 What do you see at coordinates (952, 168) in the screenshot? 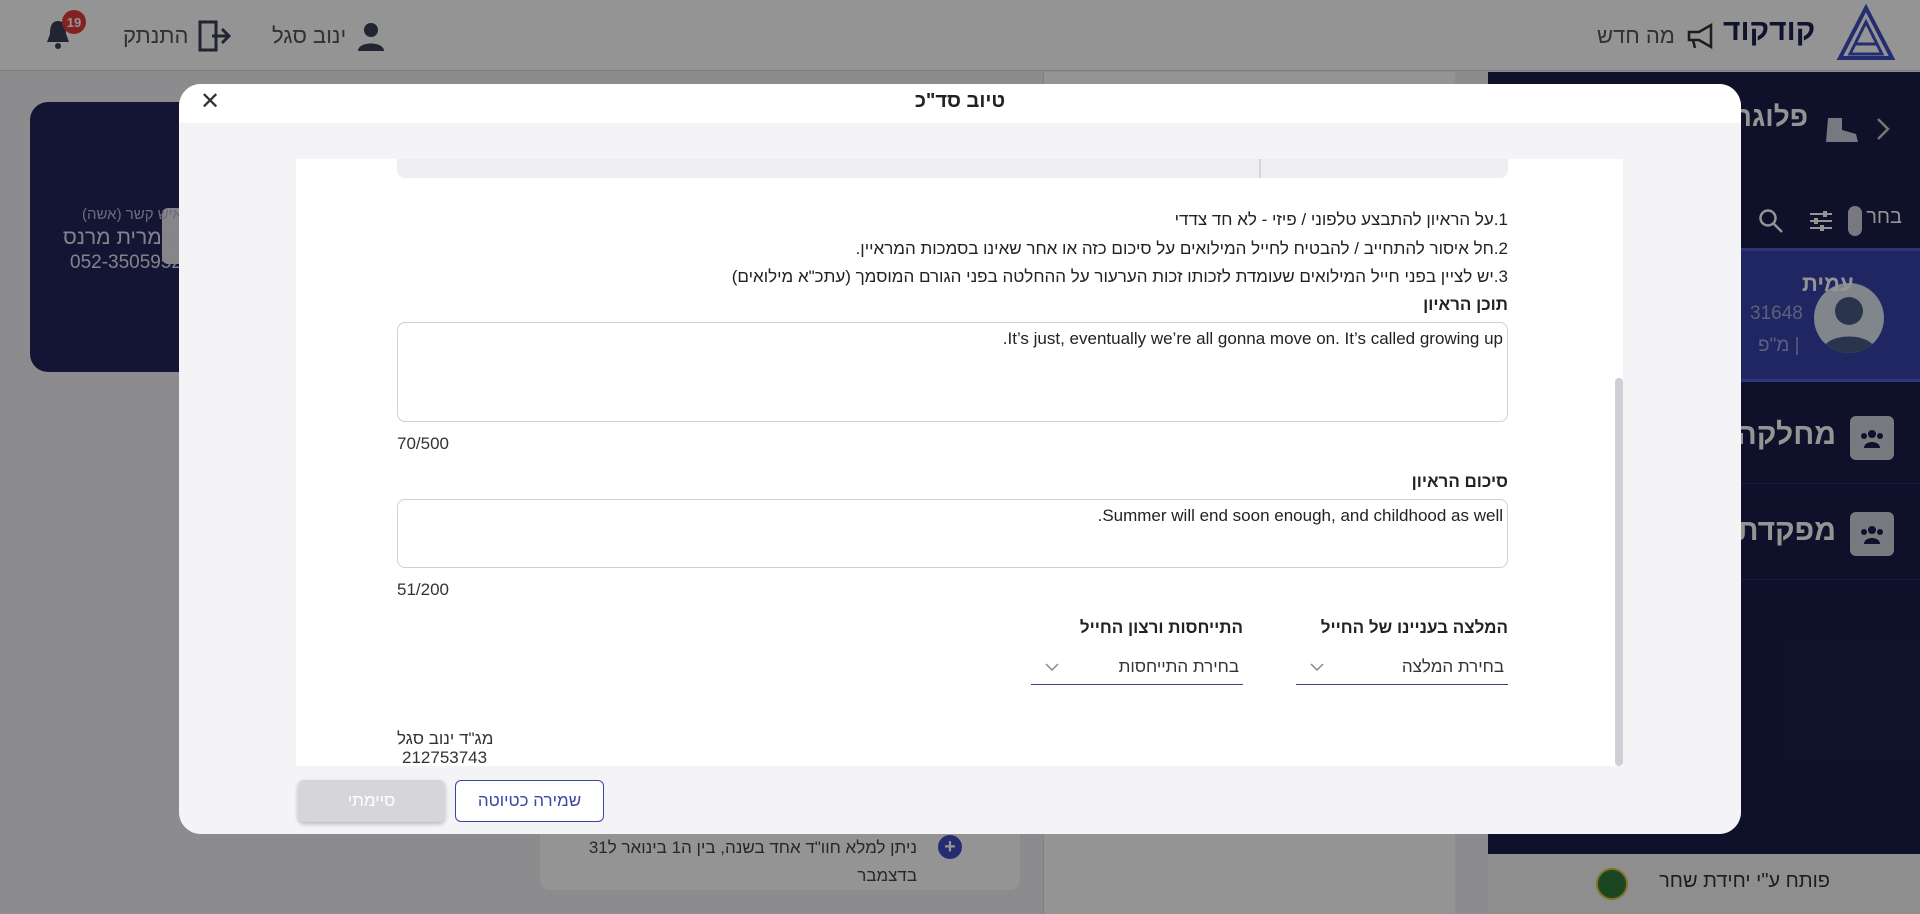
I see `previous-section-strip` at bounding box center [952, 168].